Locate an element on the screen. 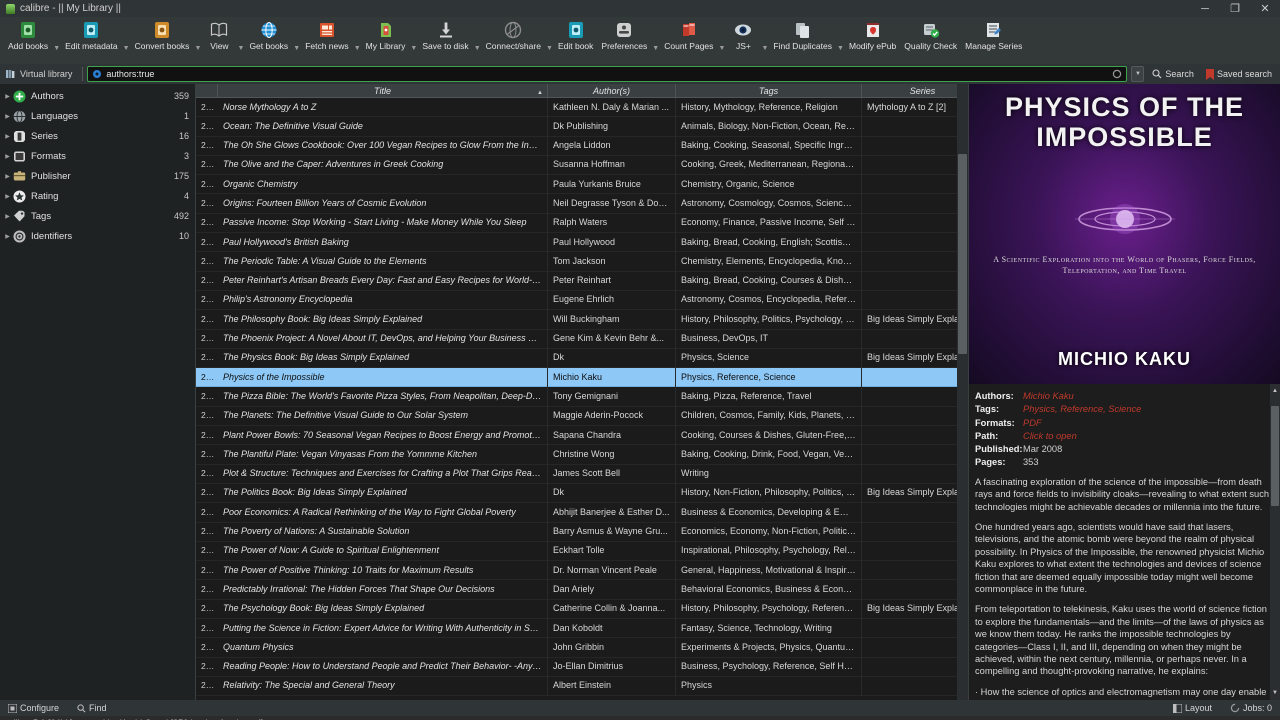 Image resolution: width=1280 pixels, height=720 pixels. details-scrollbar: ▲ ▼ is located at coordinates (1275, 542).